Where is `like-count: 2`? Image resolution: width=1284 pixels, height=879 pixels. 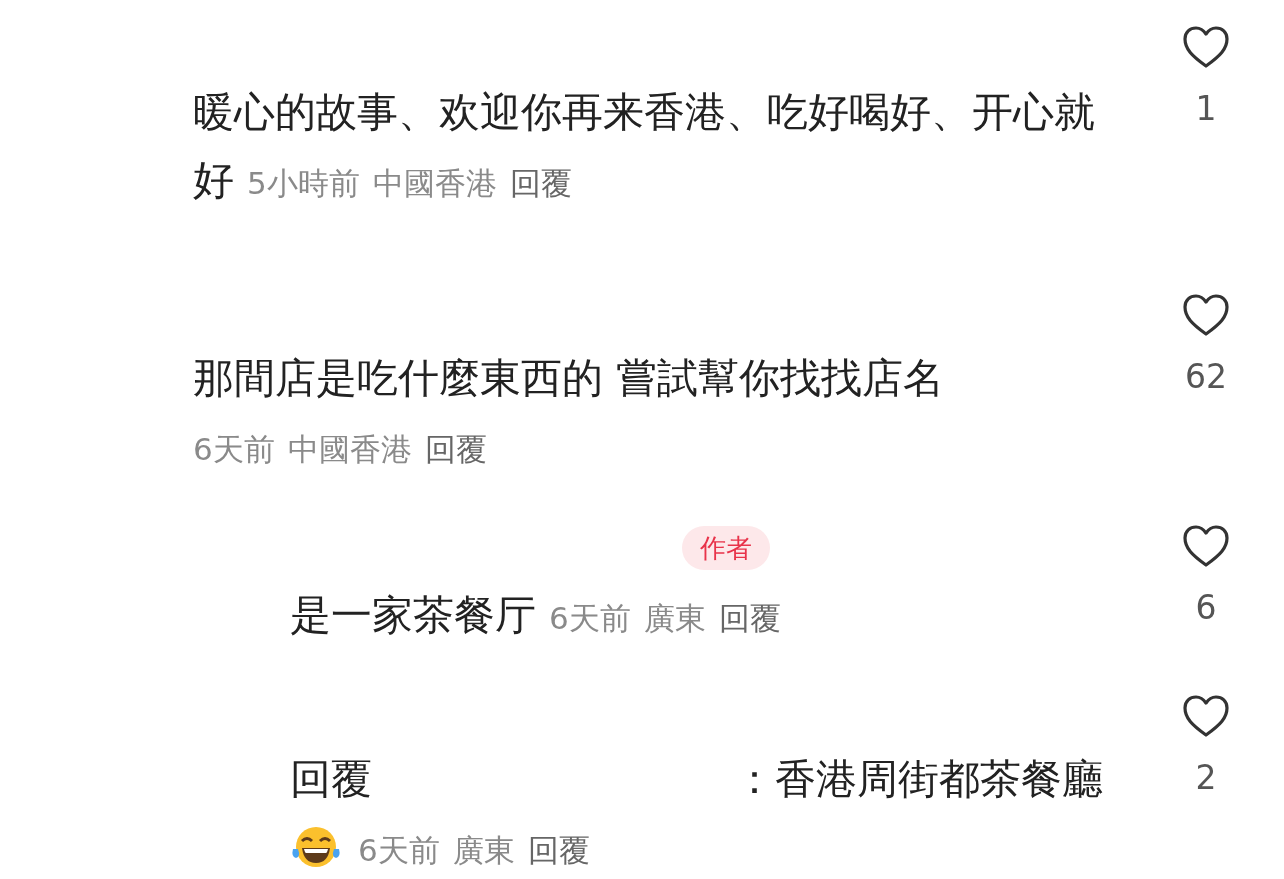
like-count: 2 is located at coordinates (1206, 778).